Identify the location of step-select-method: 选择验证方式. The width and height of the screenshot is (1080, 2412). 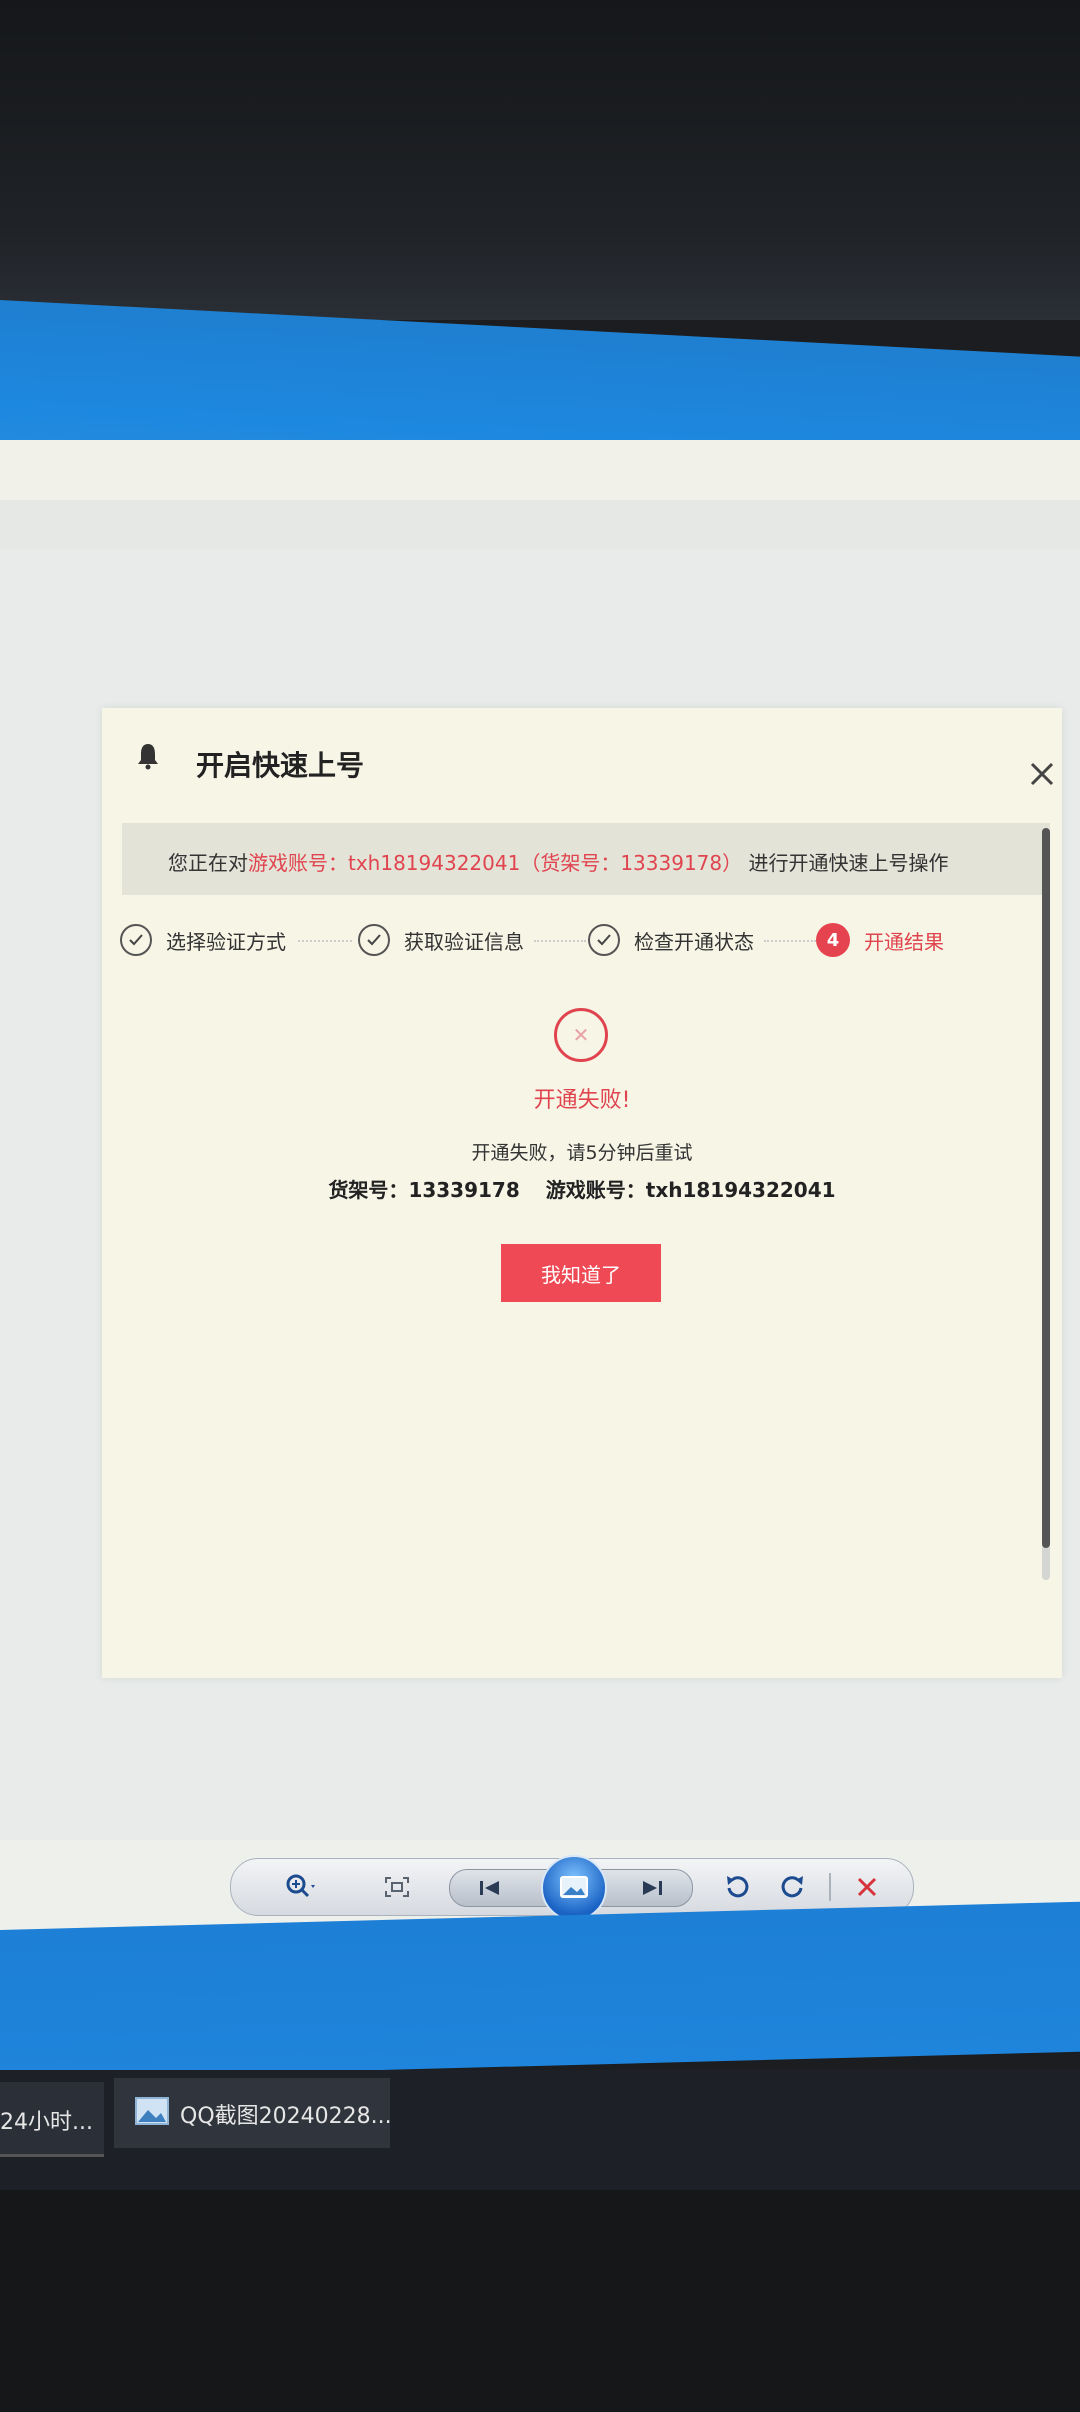
(203, 940).